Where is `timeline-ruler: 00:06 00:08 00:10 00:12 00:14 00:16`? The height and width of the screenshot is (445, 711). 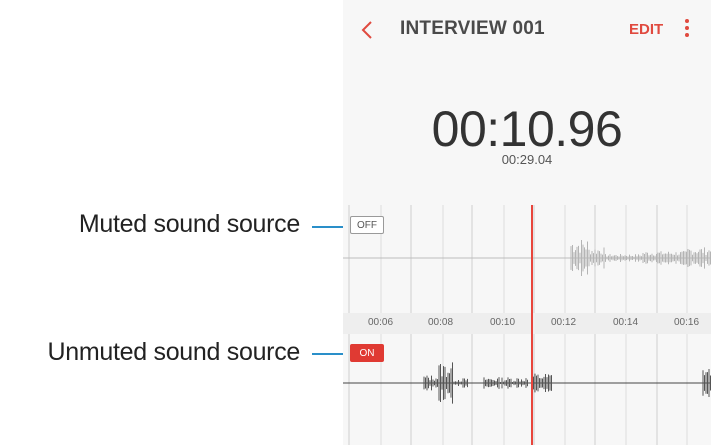 timeline-ruler: 00:06 00:08 00:10 00:12 00:14 00:16 is located at coordinates (527, 323).